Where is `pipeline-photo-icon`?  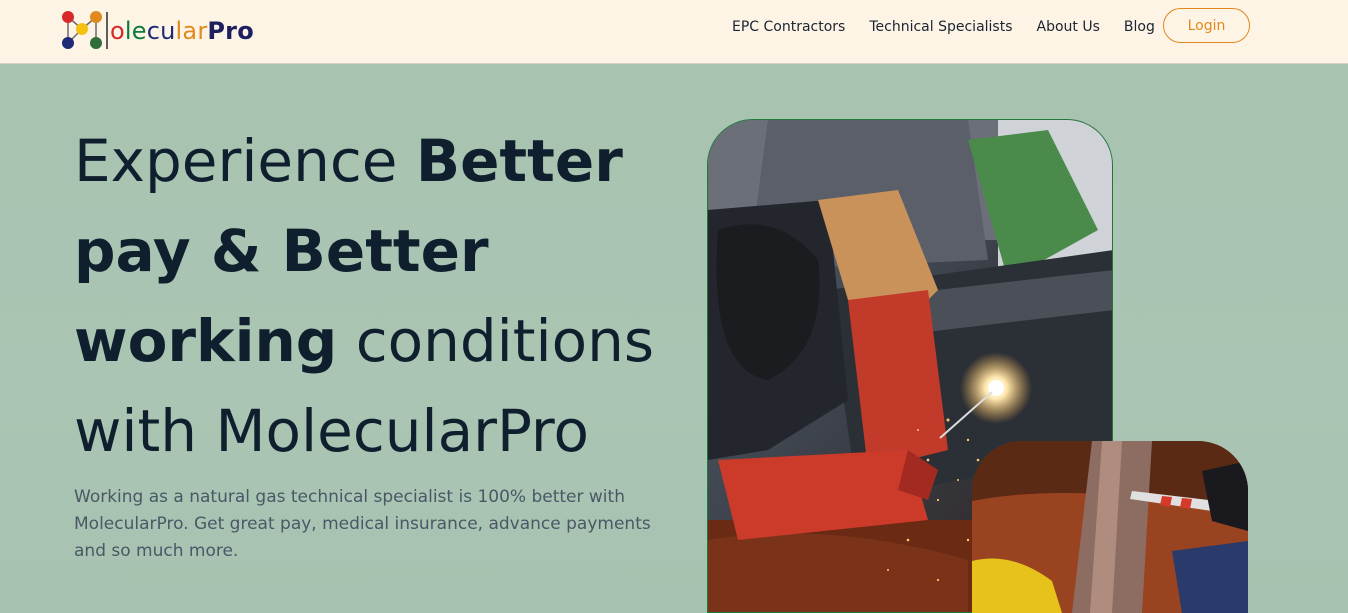
pipeline-photo-icon is located at coordinates (1110, 527).